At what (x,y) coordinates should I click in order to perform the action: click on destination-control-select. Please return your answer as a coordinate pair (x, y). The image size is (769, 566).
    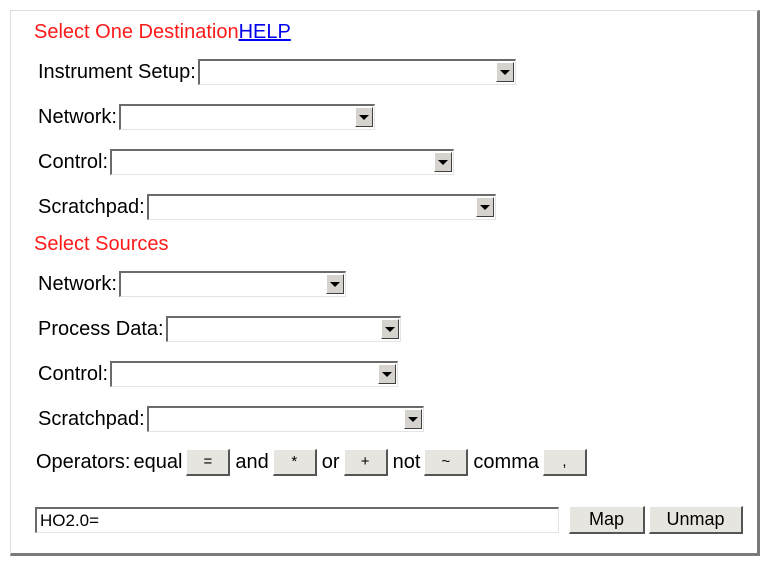
    Looking at the image, I should click on (282, 162).